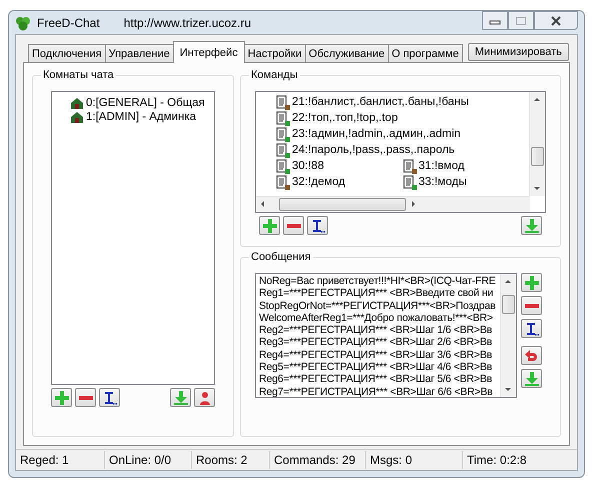  What do you see at coordinates (274, 75) in the screenshot?
I see `group-title: Команды` at bounding box center [274, 75].